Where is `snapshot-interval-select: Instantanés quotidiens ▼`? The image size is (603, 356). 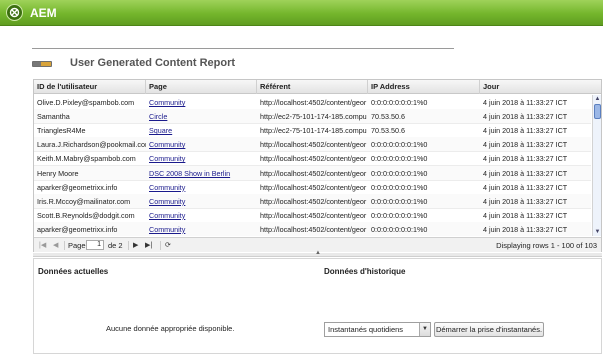
snapshot-interval-select: Instantanés quotidiens ▼ is located at coordinates (377, 329).